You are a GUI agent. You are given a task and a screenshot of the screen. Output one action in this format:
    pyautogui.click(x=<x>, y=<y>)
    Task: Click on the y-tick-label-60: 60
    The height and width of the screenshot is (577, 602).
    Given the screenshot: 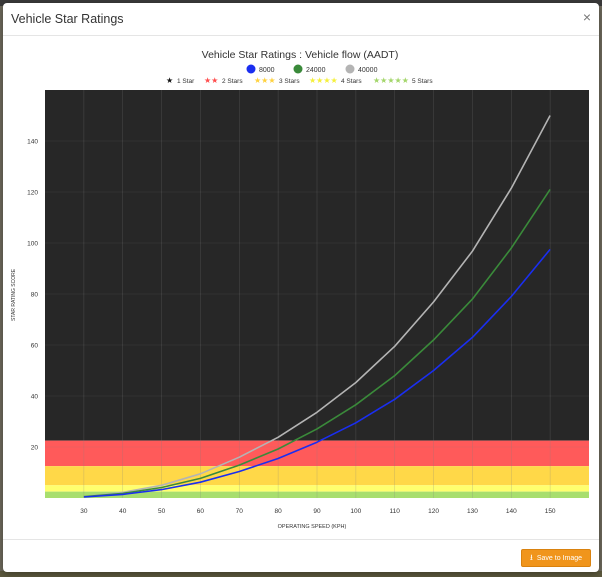 What is the action you would take?
    pyautogui.click(x=35, y=346)
    